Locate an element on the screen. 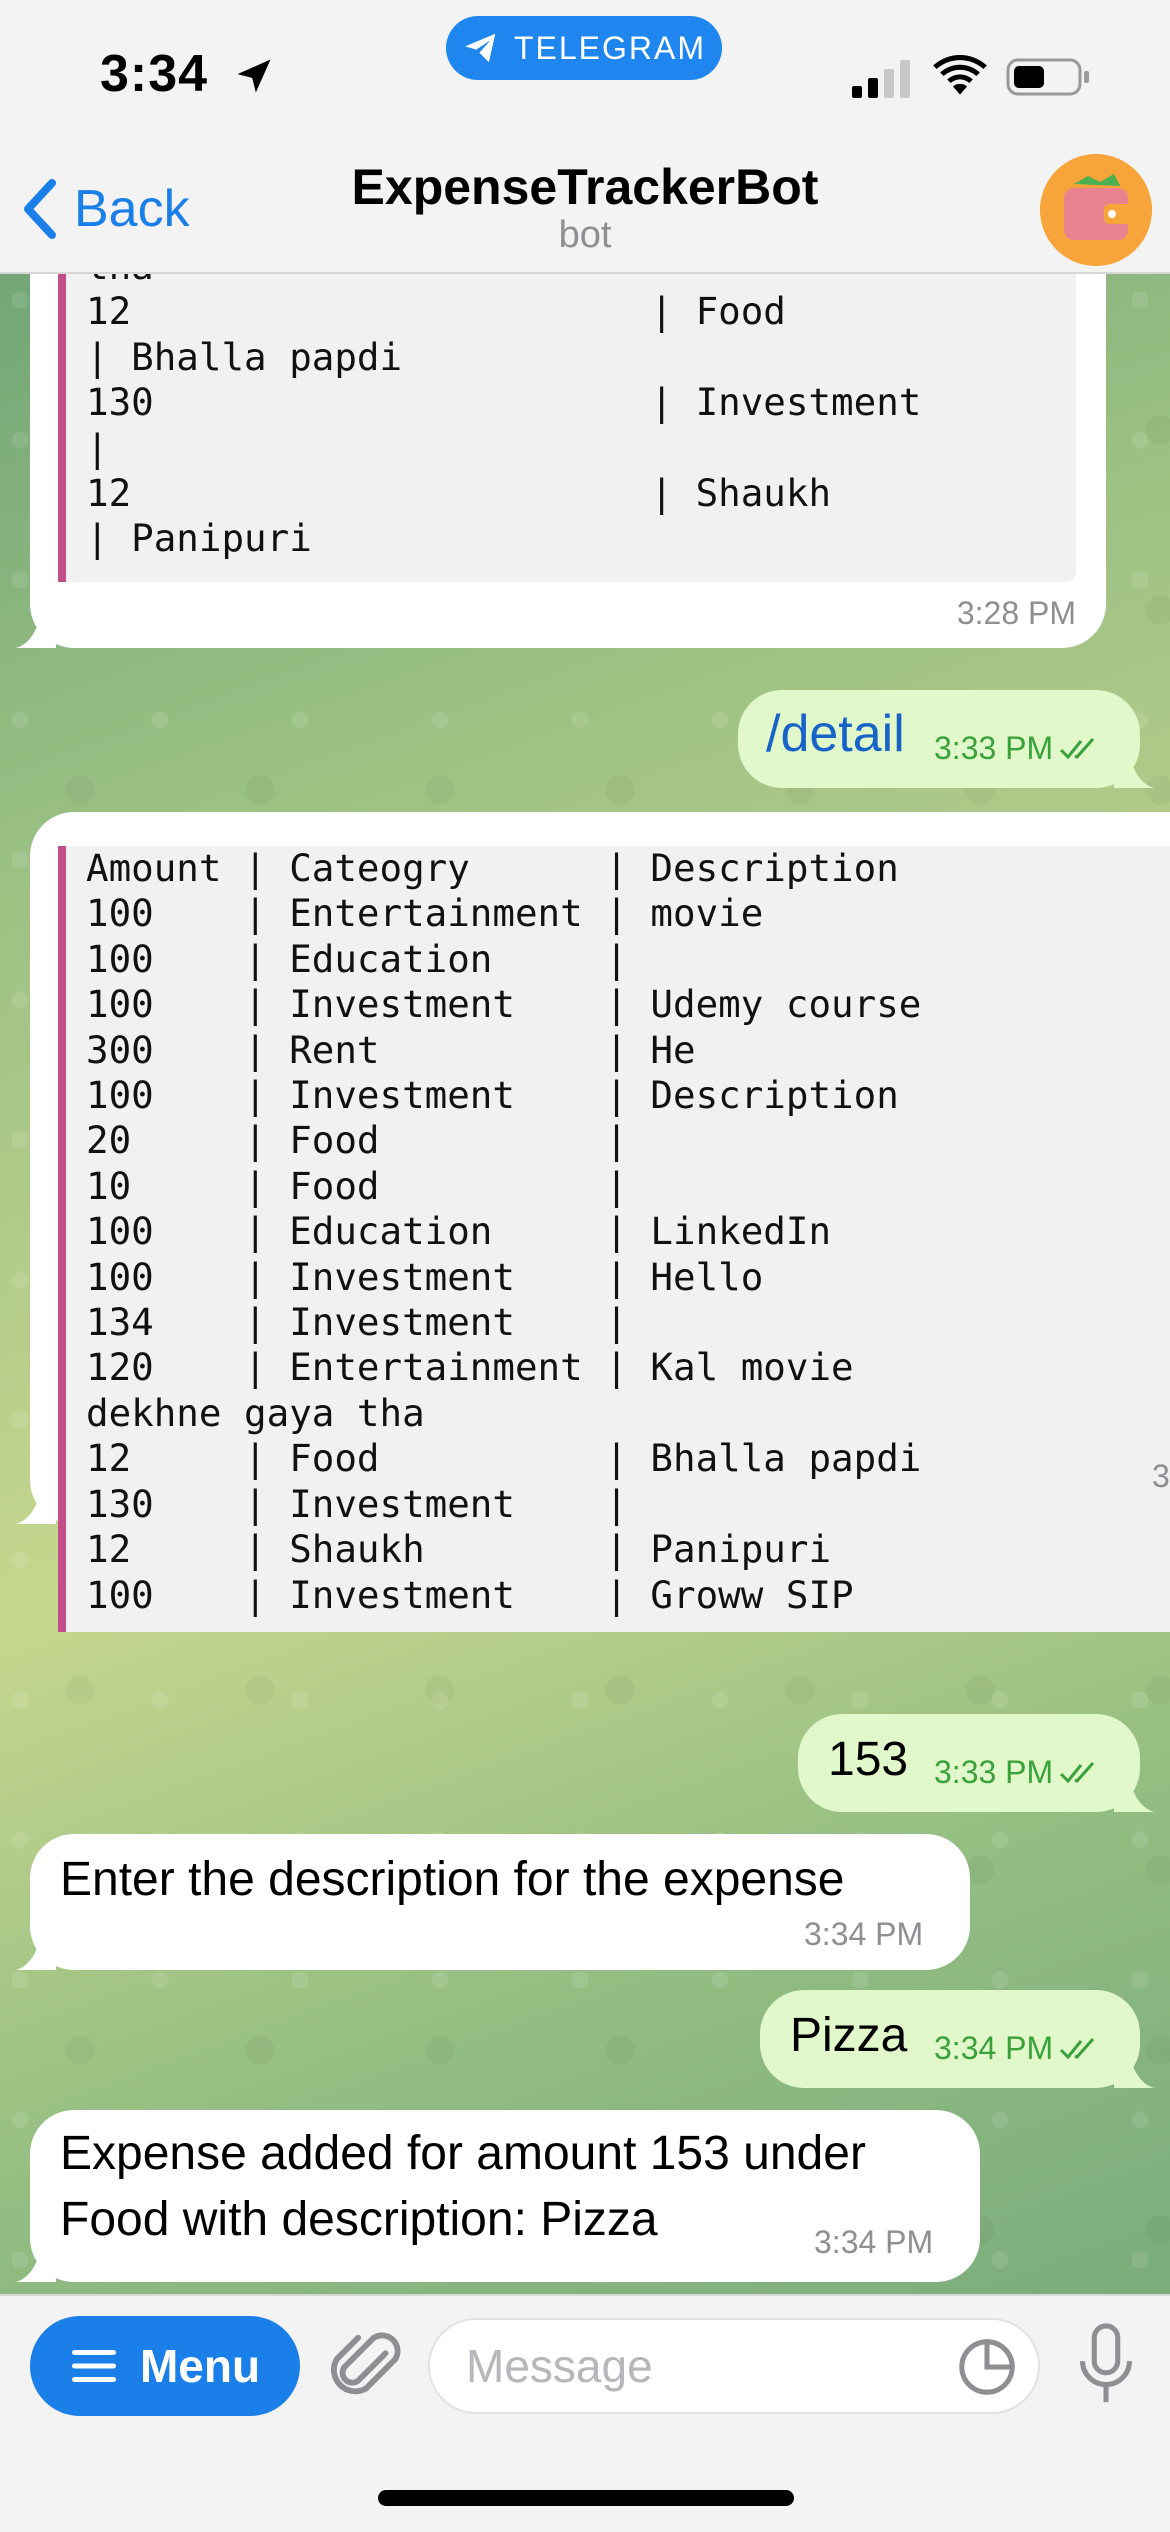  message-meta: 3:34 PM is located at coordinates (1016, 2048).